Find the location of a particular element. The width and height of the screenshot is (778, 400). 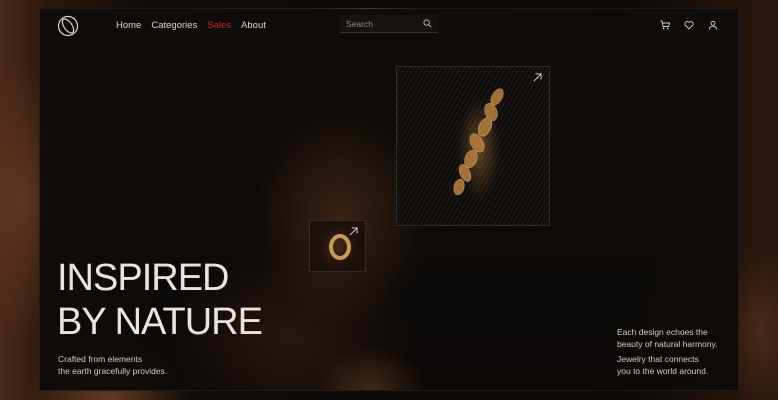

product-card-hair-clip is located at coordinates (473, 146).